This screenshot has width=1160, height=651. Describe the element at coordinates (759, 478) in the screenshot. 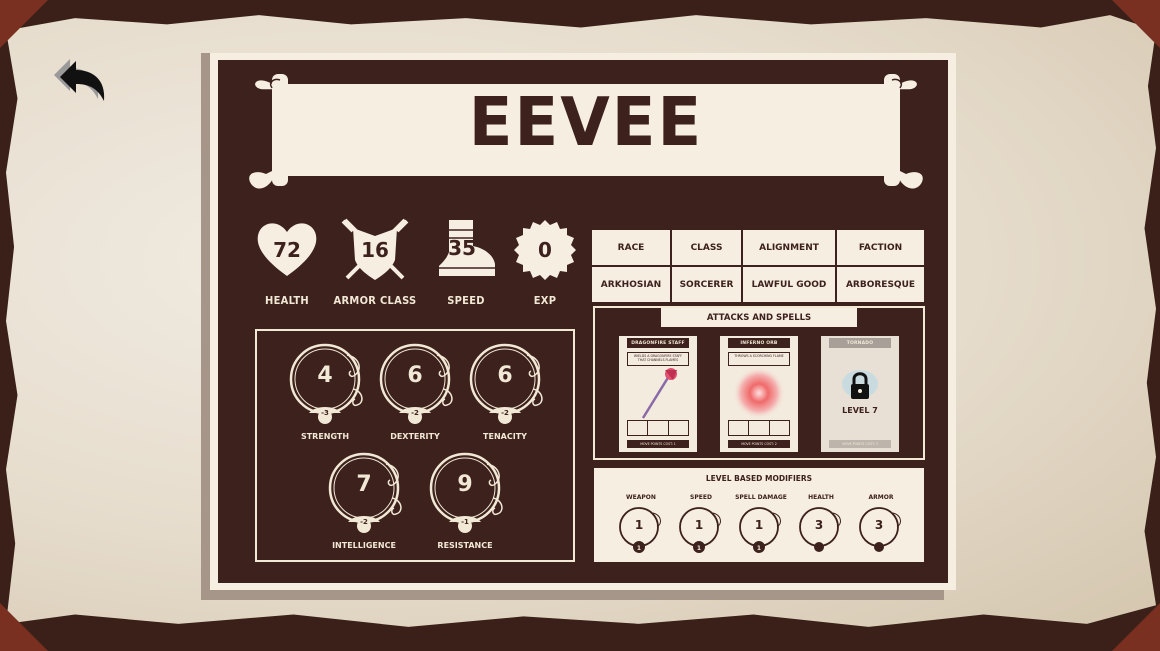

I see `level-modifiers-title: LEVEL BASED MODIFIERS` at that location.